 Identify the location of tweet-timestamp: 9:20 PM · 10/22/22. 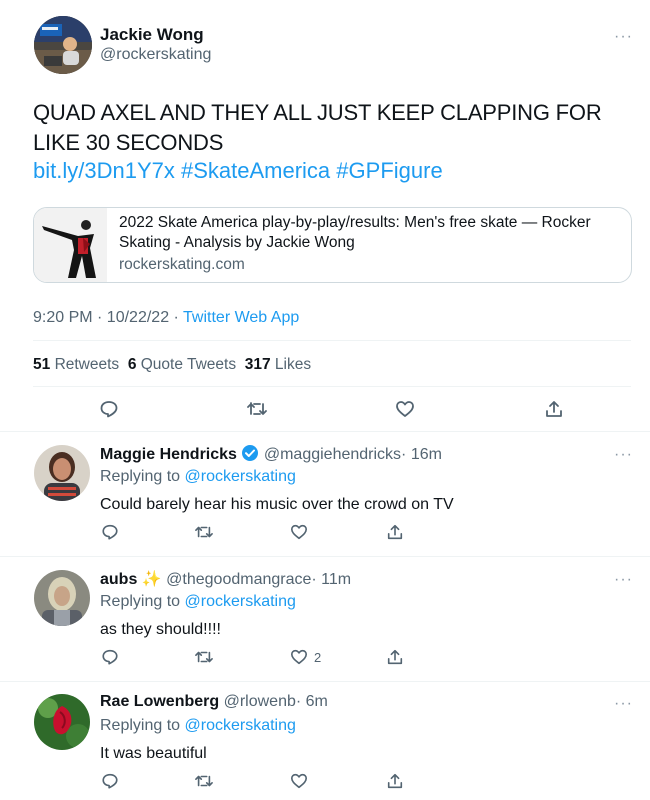
(101, 317).